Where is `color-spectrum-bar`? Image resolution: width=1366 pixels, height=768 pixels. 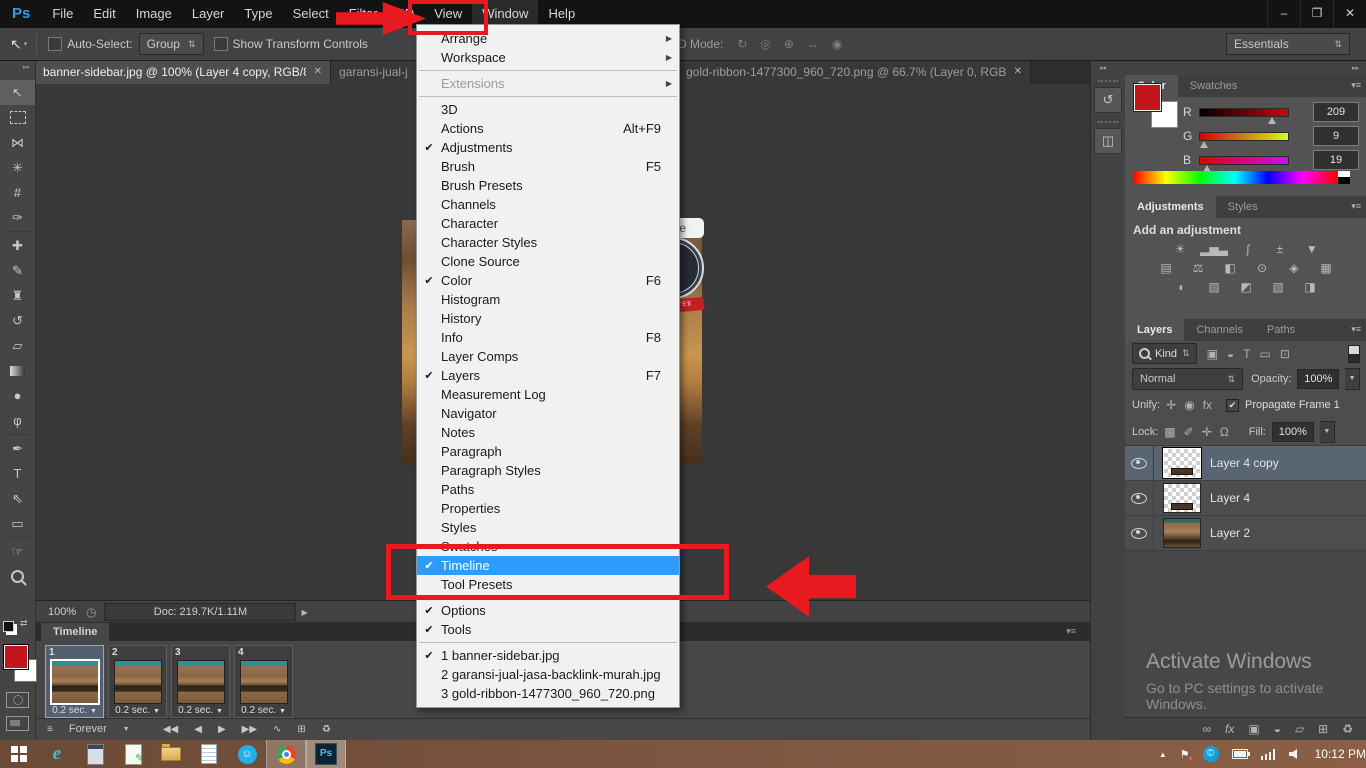
color-spectrum-bar is located at coordinates (1235, 177).